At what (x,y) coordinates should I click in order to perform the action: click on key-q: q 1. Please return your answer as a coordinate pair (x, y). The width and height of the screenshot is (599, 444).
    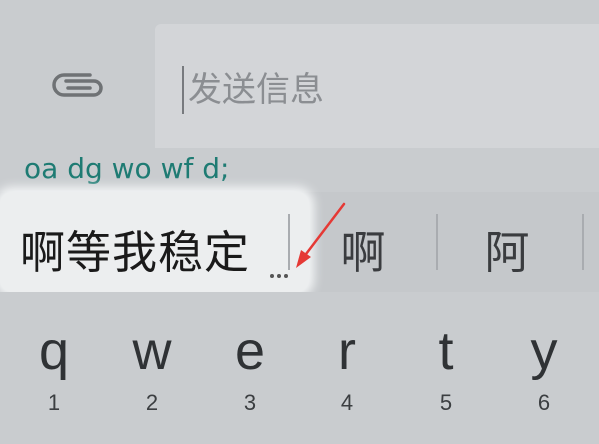
    Looking at the image, I should click on (54, 382).